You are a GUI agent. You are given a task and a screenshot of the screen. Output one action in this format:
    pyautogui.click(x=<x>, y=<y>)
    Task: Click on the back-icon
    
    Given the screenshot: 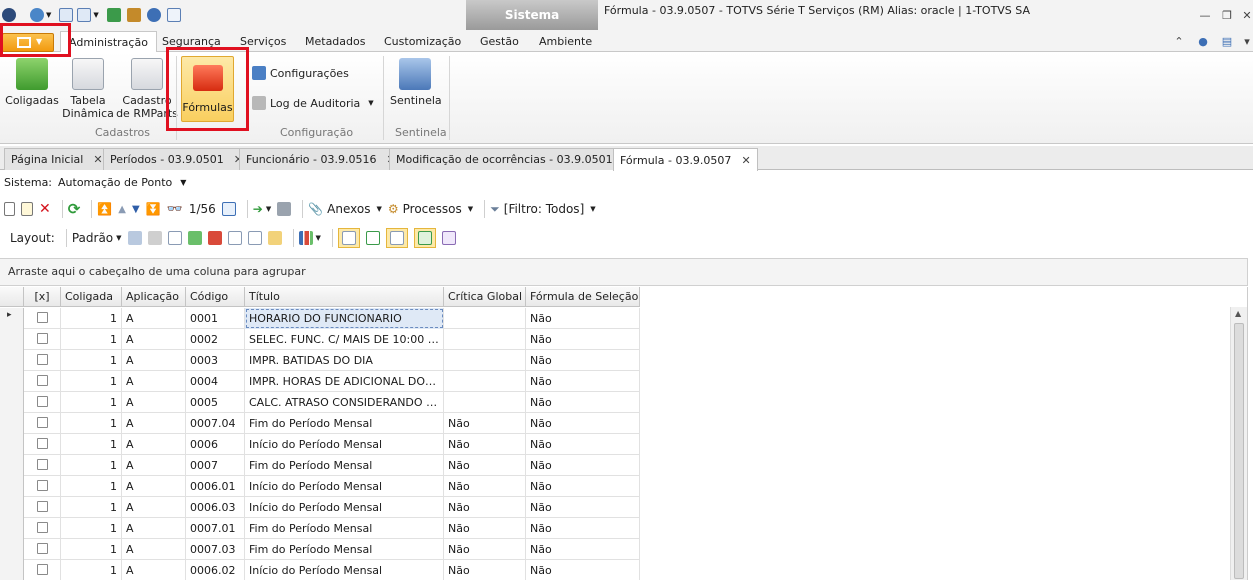 What is the action you would take?
    pyautogui.click(x=37, y=15)
    